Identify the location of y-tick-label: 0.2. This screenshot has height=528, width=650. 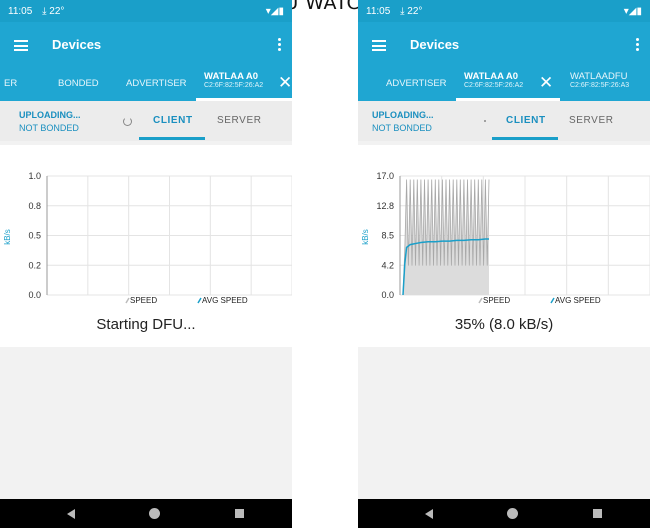
(34, 265).